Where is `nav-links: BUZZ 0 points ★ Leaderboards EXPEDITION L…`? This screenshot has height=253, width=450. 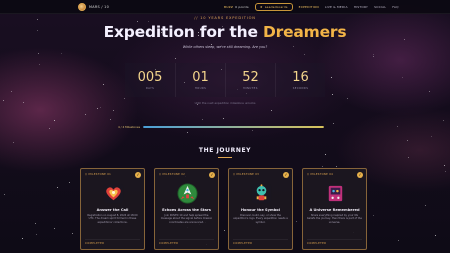
nav-links: BUZZ 0 points ★ Leaderboards EXPEDITION L… is located at coordinates (311, 7).